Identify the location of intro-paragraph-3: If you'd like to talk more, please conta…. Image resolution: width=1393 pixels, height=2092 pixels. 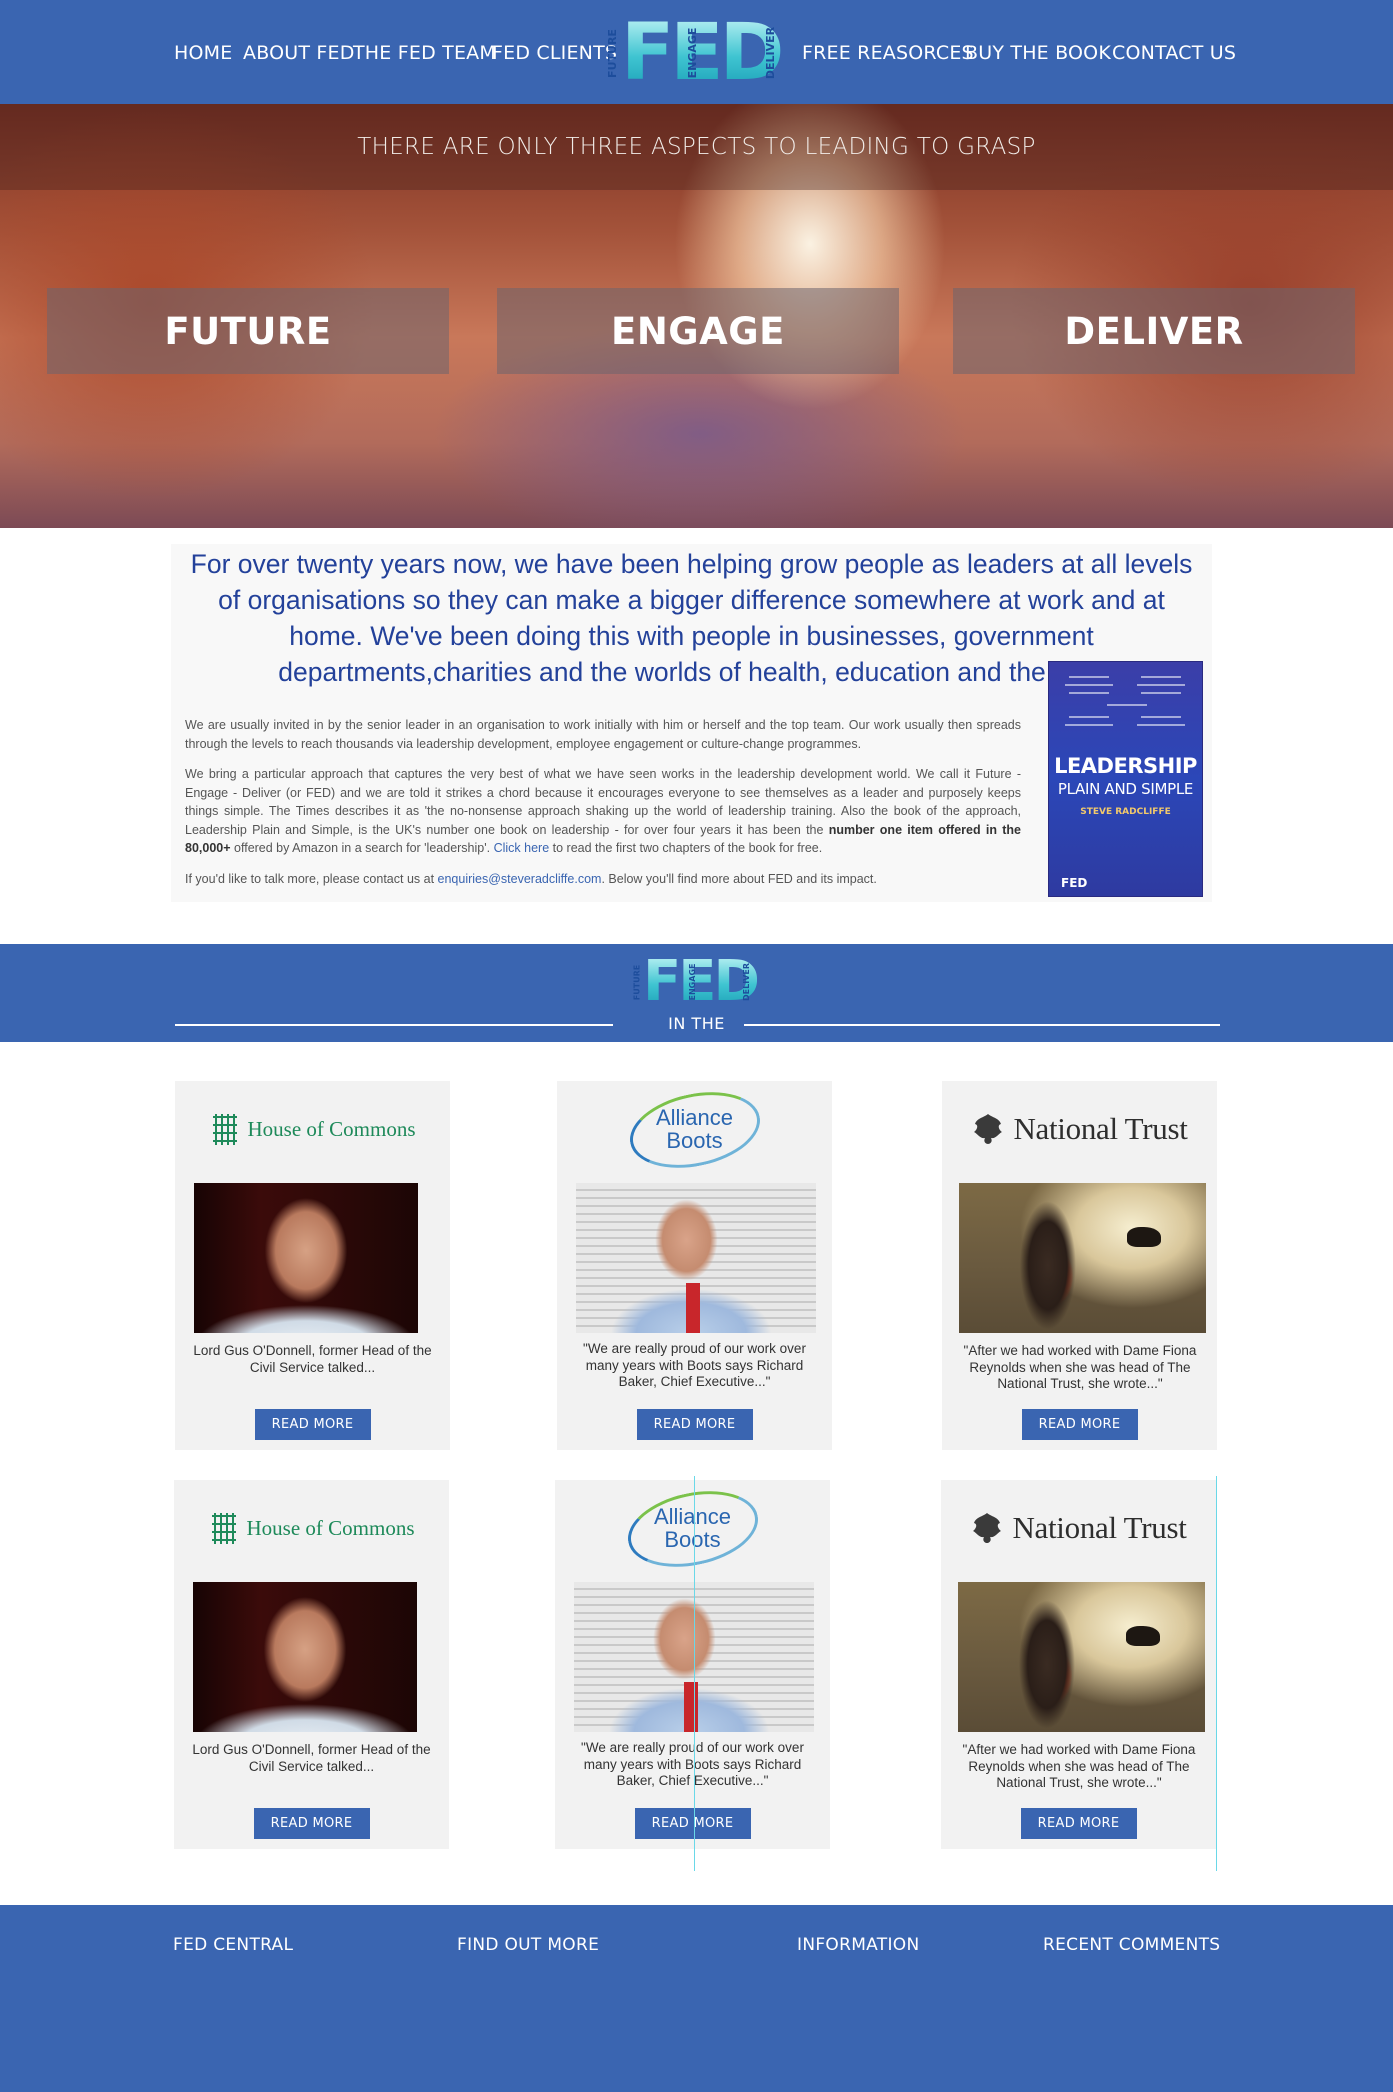
(603, 879).